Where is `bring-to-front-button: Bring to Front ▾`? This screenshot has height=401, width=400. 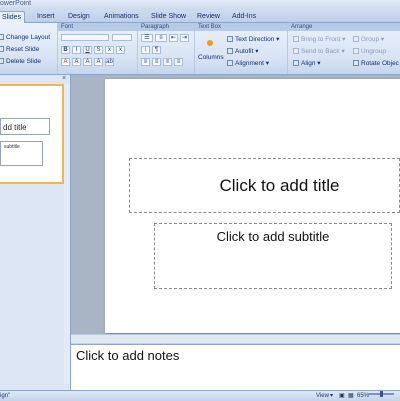
bring-to-front-button: Bring to Front ▾ is located at coordinates (319, 39).